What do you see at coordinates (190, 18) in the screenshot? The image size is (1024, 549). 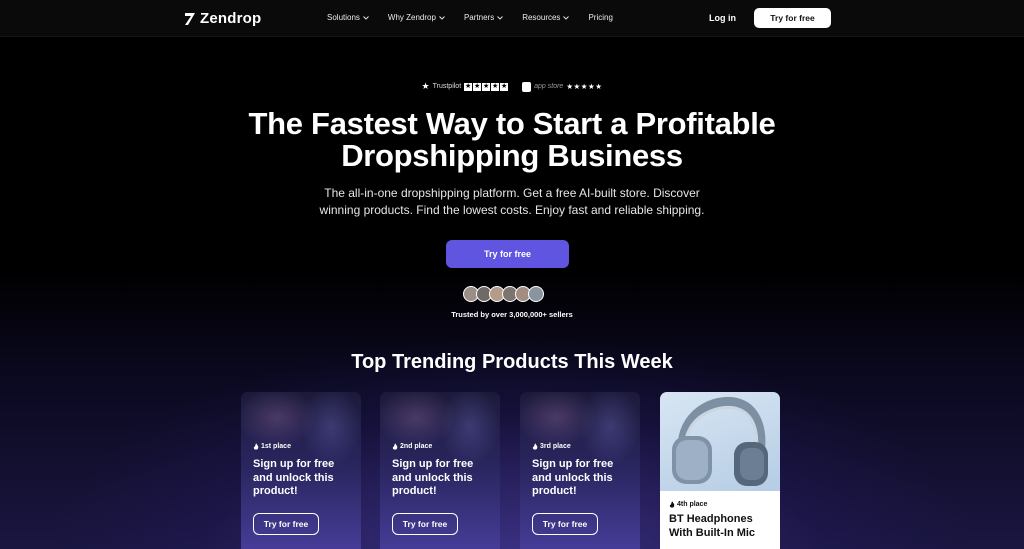 I see `zendrop-logo-icon` at bounding box center [190, 18].